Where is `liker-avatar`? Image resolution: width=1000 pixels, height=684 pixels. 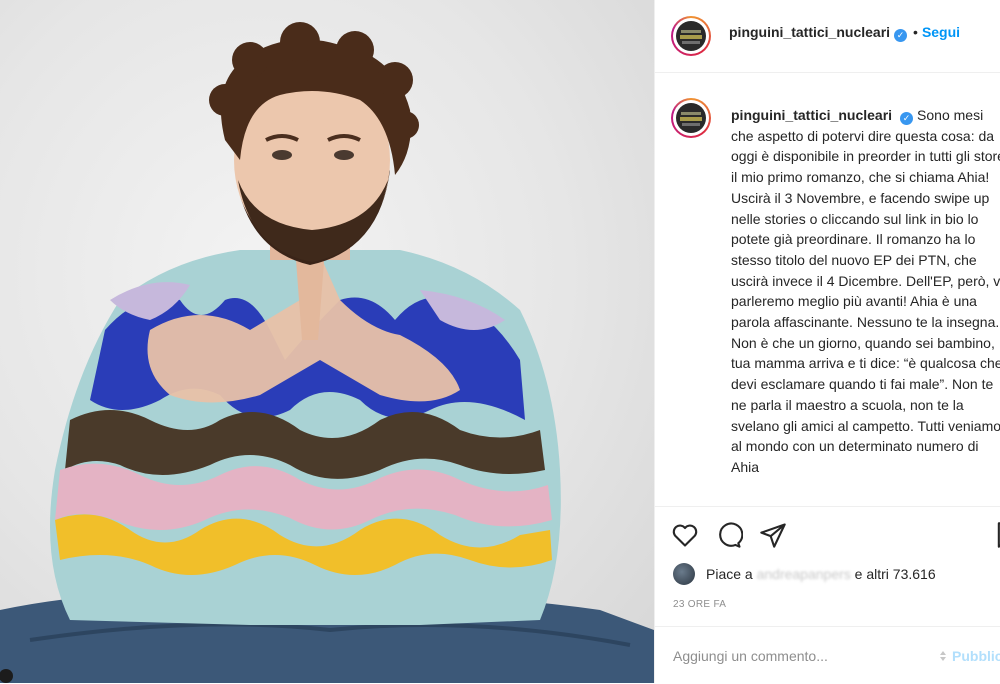
liker-avatar is located at coordinates (684, 574).